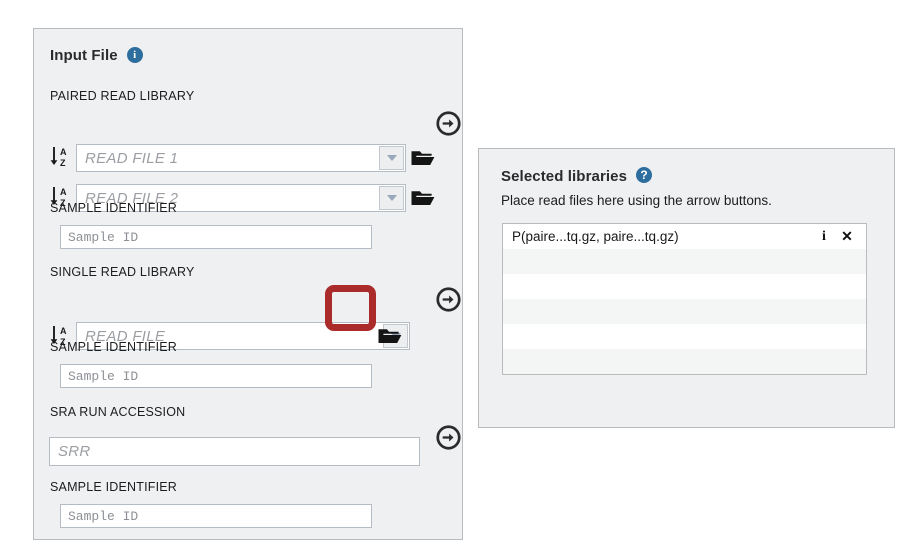 This screenshot has width=900, height=560. Describe the element at coordinates (114, 347) in the screenshot. I see `single-sample-identifier-label: SAMPLE IDENTIFIER` at that location.